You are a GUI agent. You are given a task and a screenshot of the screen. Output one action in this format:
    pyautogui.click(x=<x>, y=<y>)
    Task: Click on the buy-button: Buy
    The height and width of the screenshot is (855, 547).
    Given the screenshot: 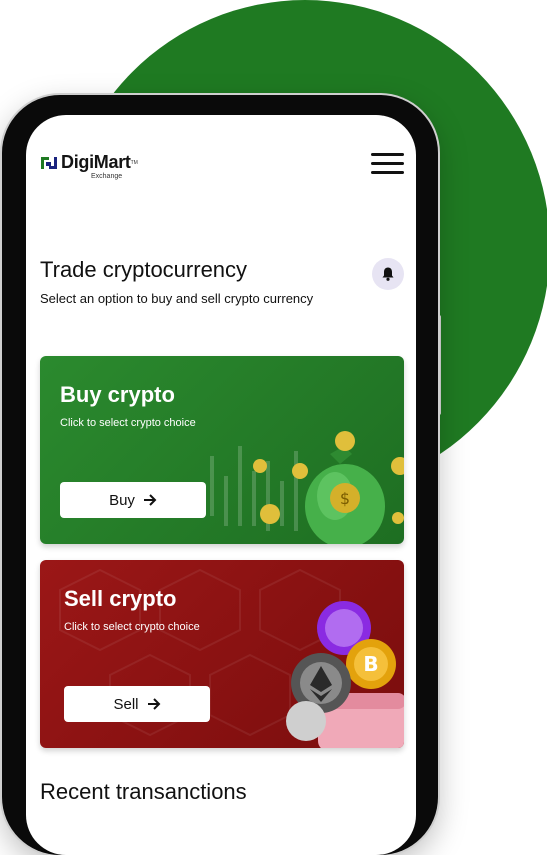 What is the action you would take?
    pyautogui.click(x=133, y=500)
    